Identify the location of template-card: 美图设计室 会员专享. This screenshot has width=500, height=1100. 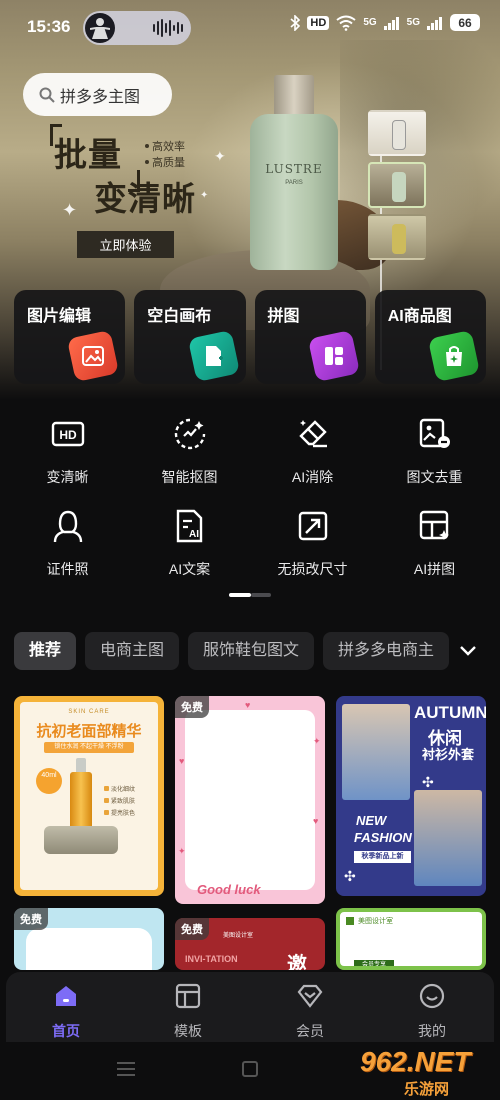
(411, 939).